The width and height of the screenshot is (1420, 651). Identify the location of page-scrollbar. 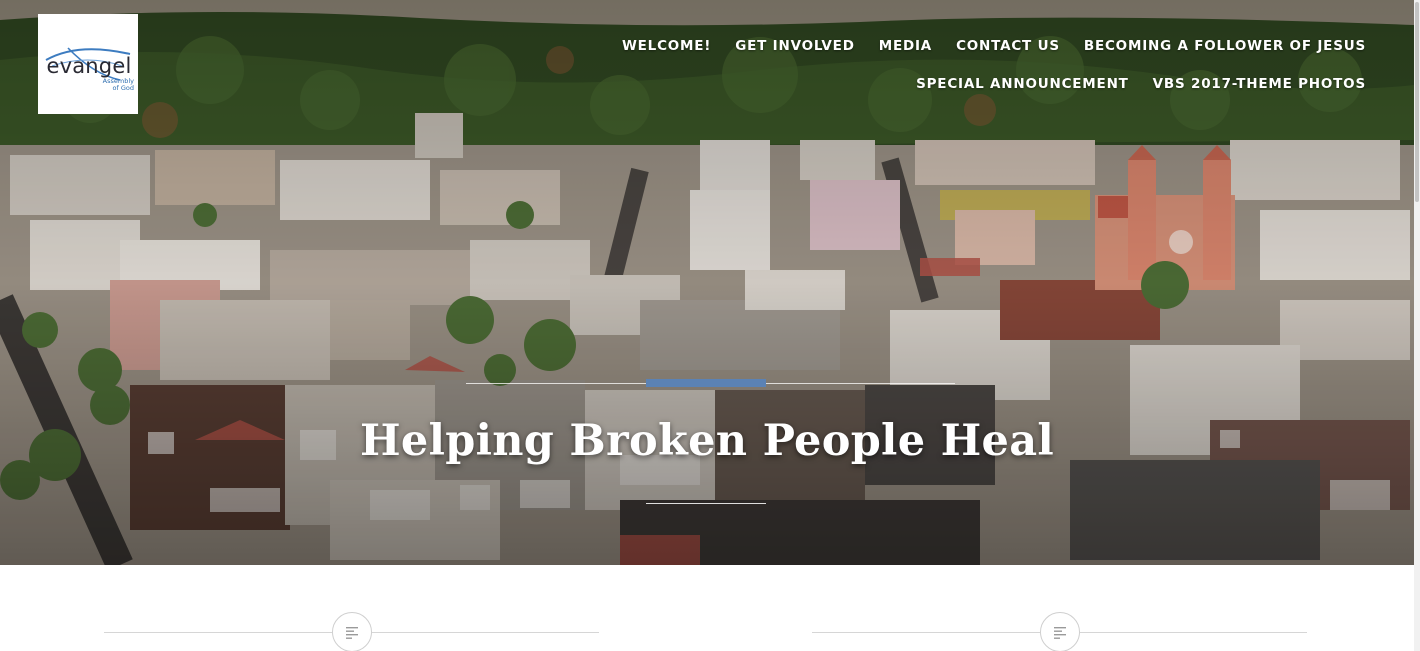
(1417, 325).